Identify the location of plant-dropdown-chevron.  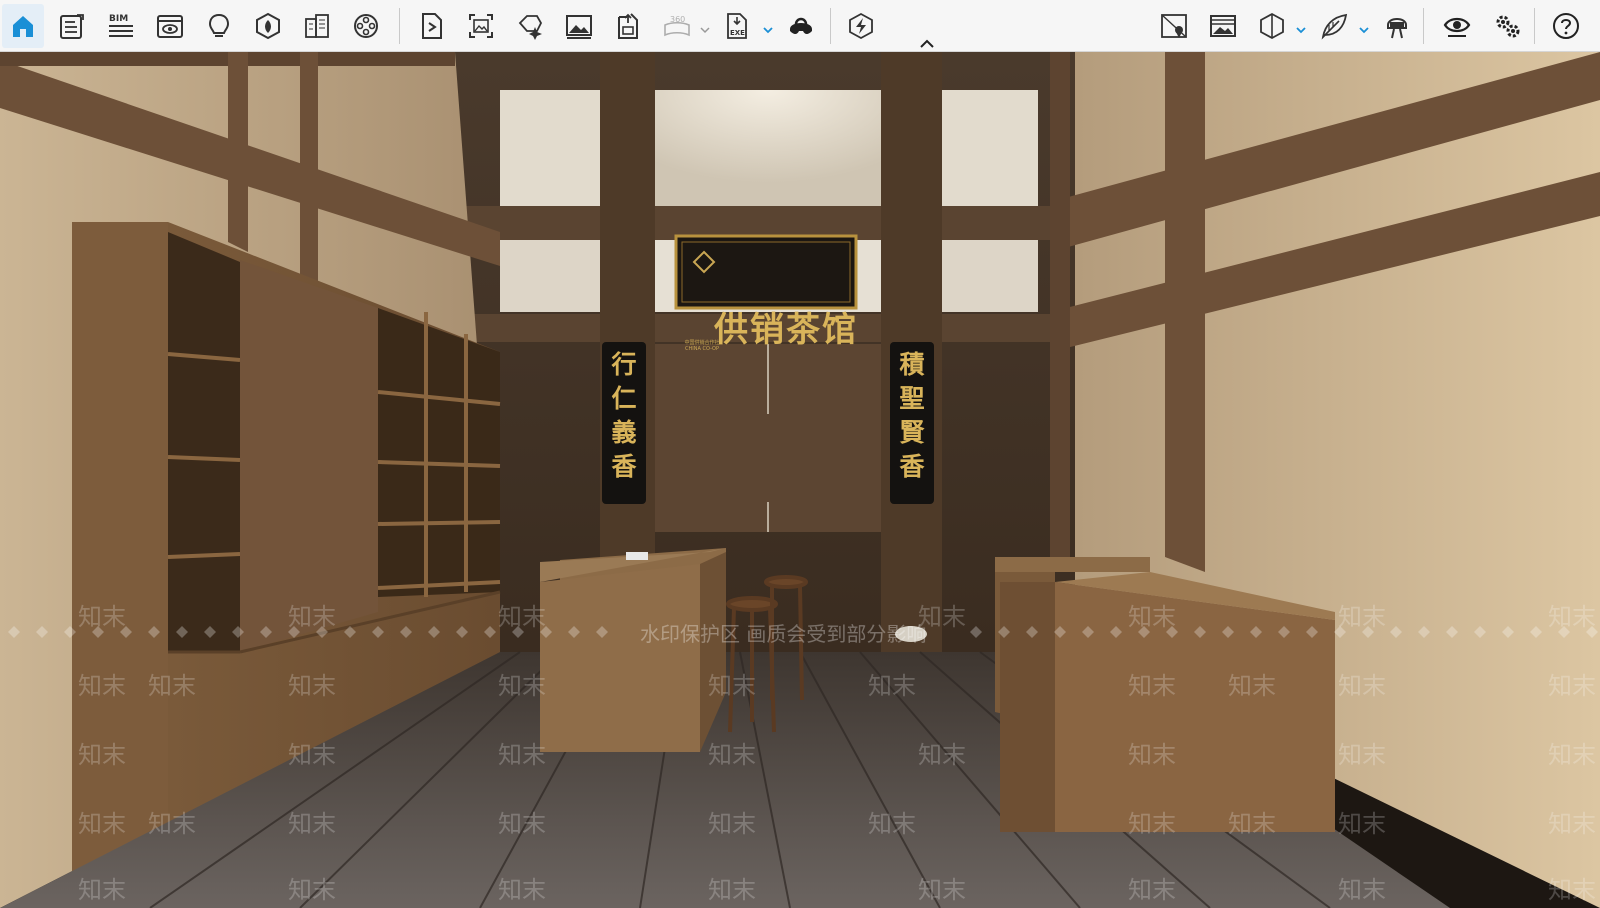
(1364, 27).